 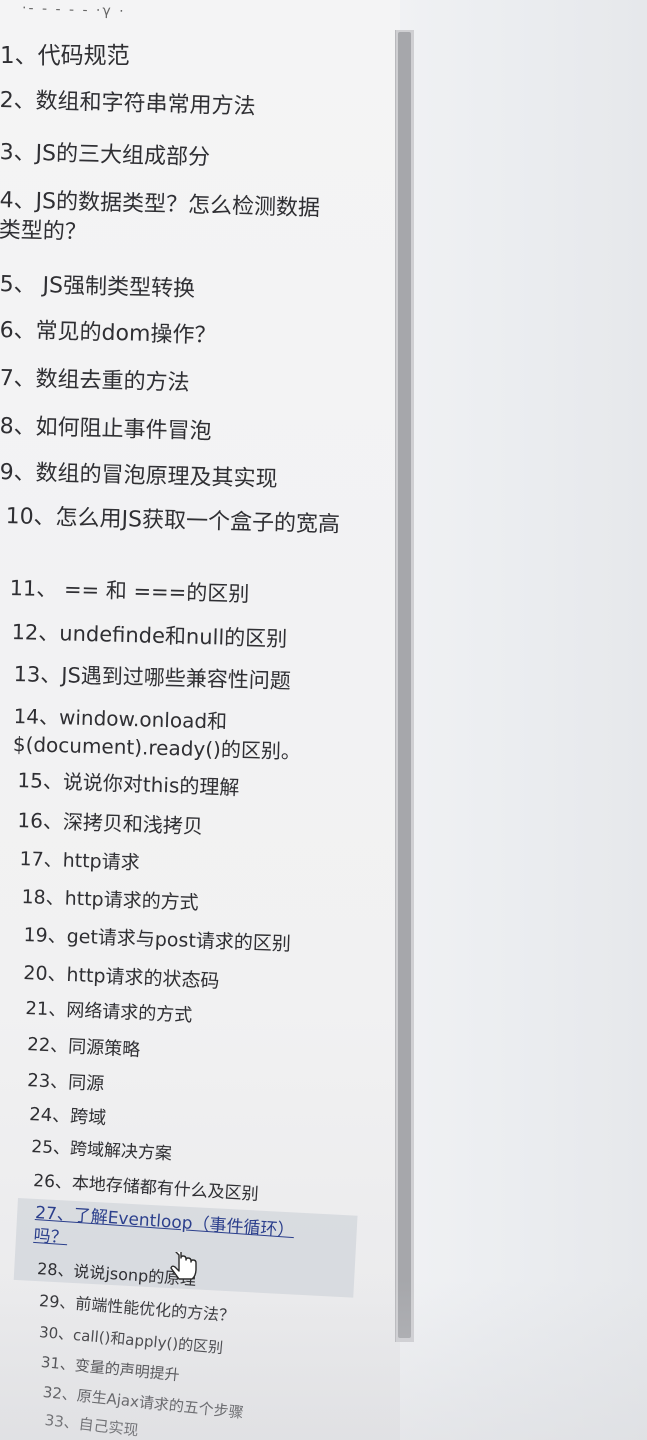 I want to click on toc-item-20: 20、http请求的状态码, so click(x=193, y=980).